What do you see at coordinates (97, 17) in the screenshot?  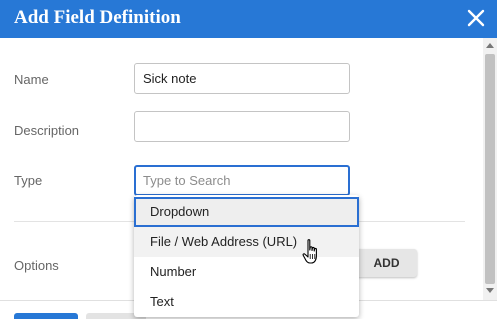 I see `dialog-title: Add Field Definition` at bounding box center [97, 17].